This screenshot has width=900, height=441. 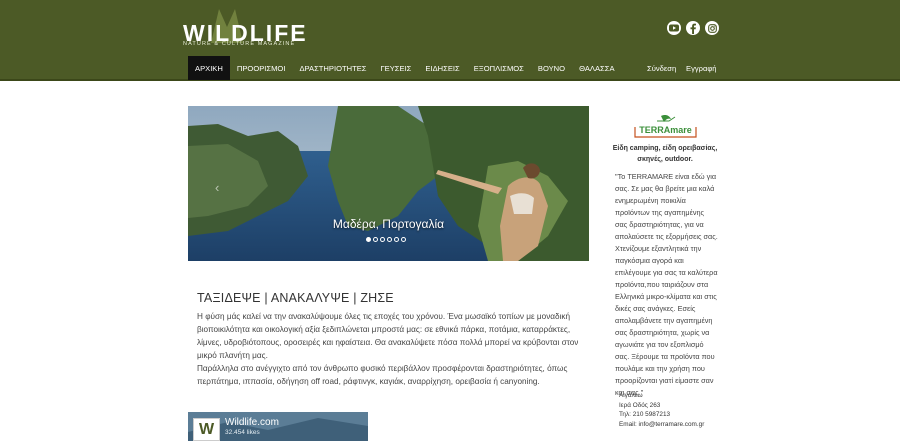 What do you see at coordinates (551, 68) in the screenshot?
I see `nav-item-mountain: ΒΟΥΝΟ` at bounding box center [551, 68].